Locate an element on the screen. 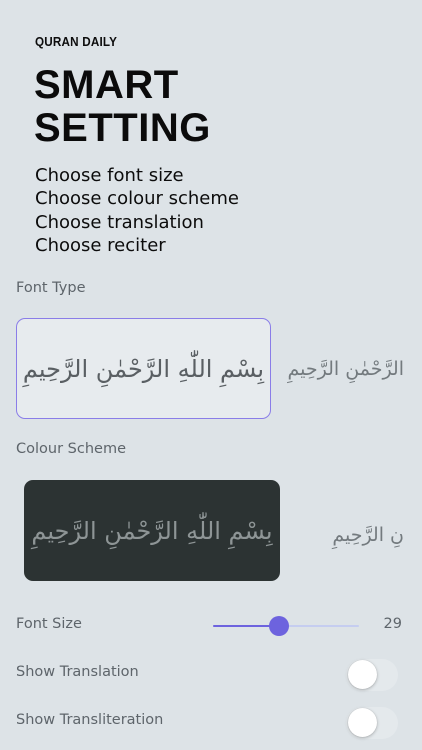 Image resolution: width=422 pixels, height=750 pixels. font-type-label: Font Type is located at coordinates (51, 288).